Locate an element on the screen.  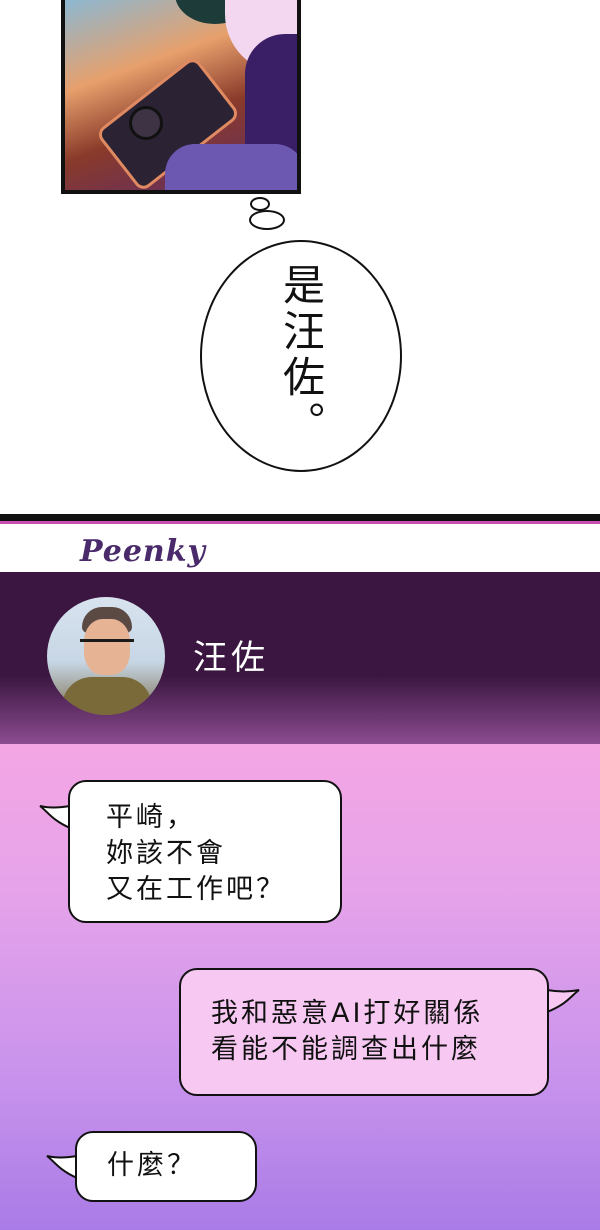
avatar-body is located at coordinates (107, 696).